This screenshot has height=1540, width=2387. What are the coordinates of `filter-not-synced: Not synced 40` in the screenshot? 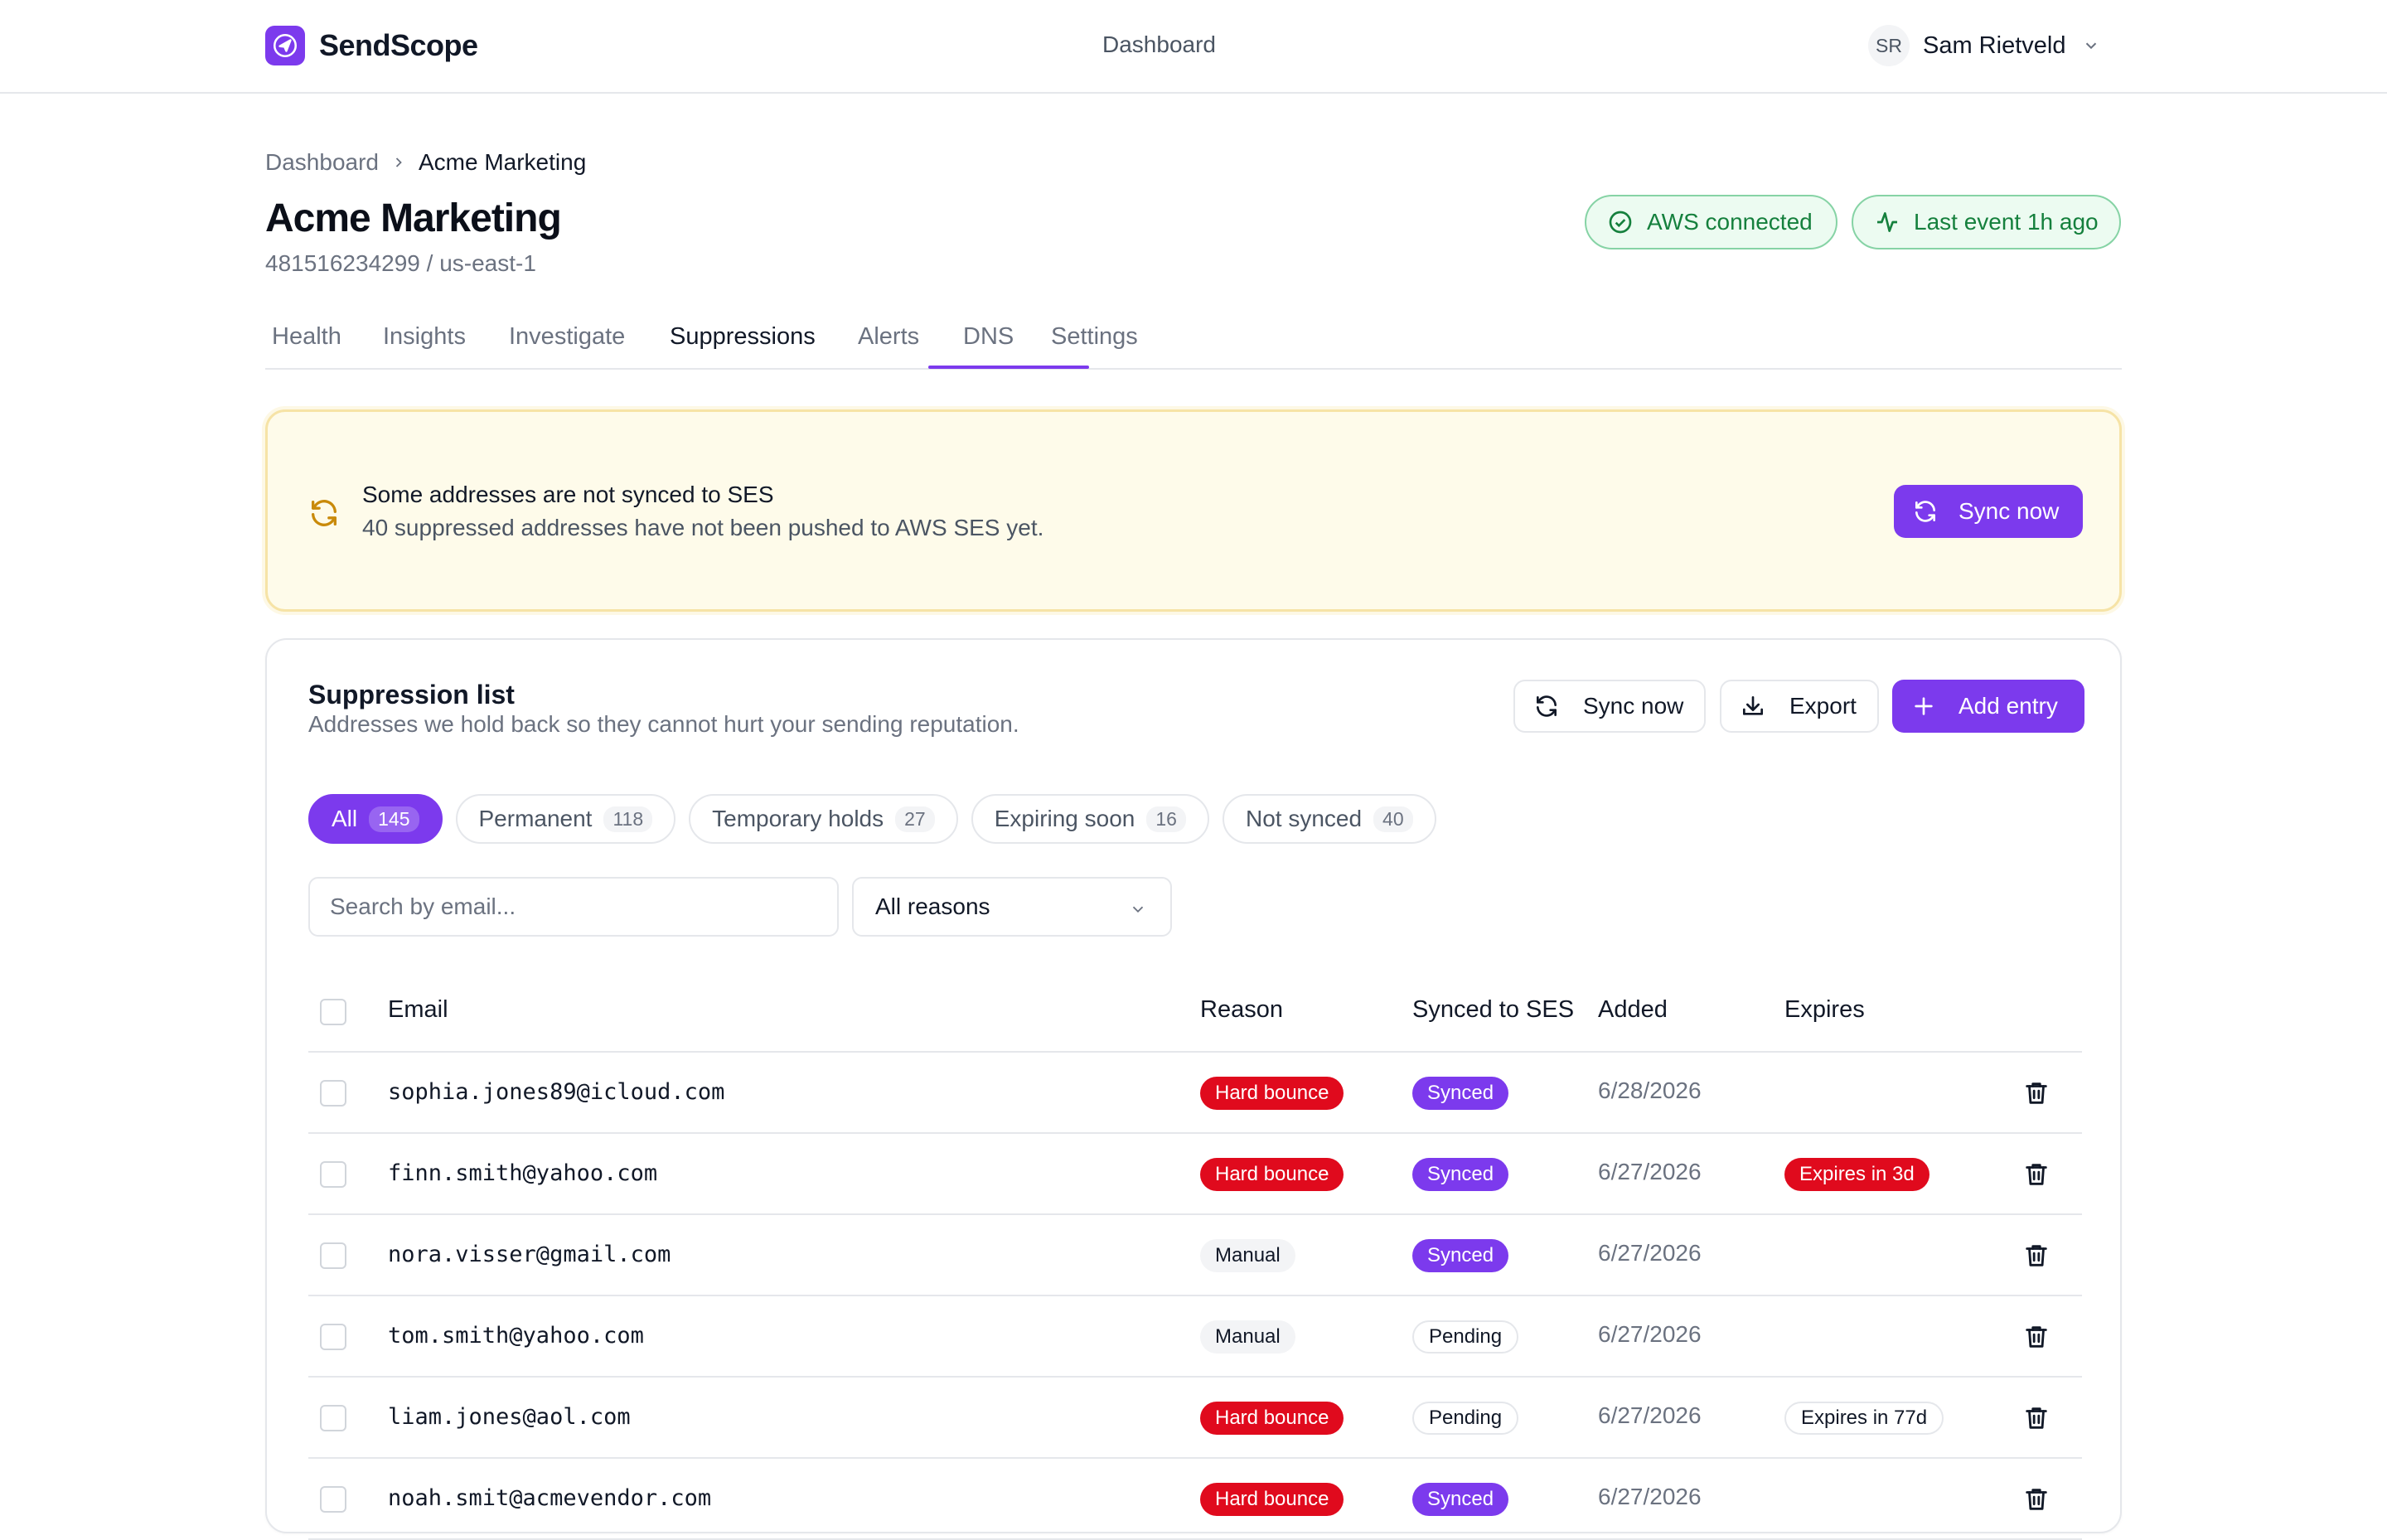 It's located at (1329, 819).